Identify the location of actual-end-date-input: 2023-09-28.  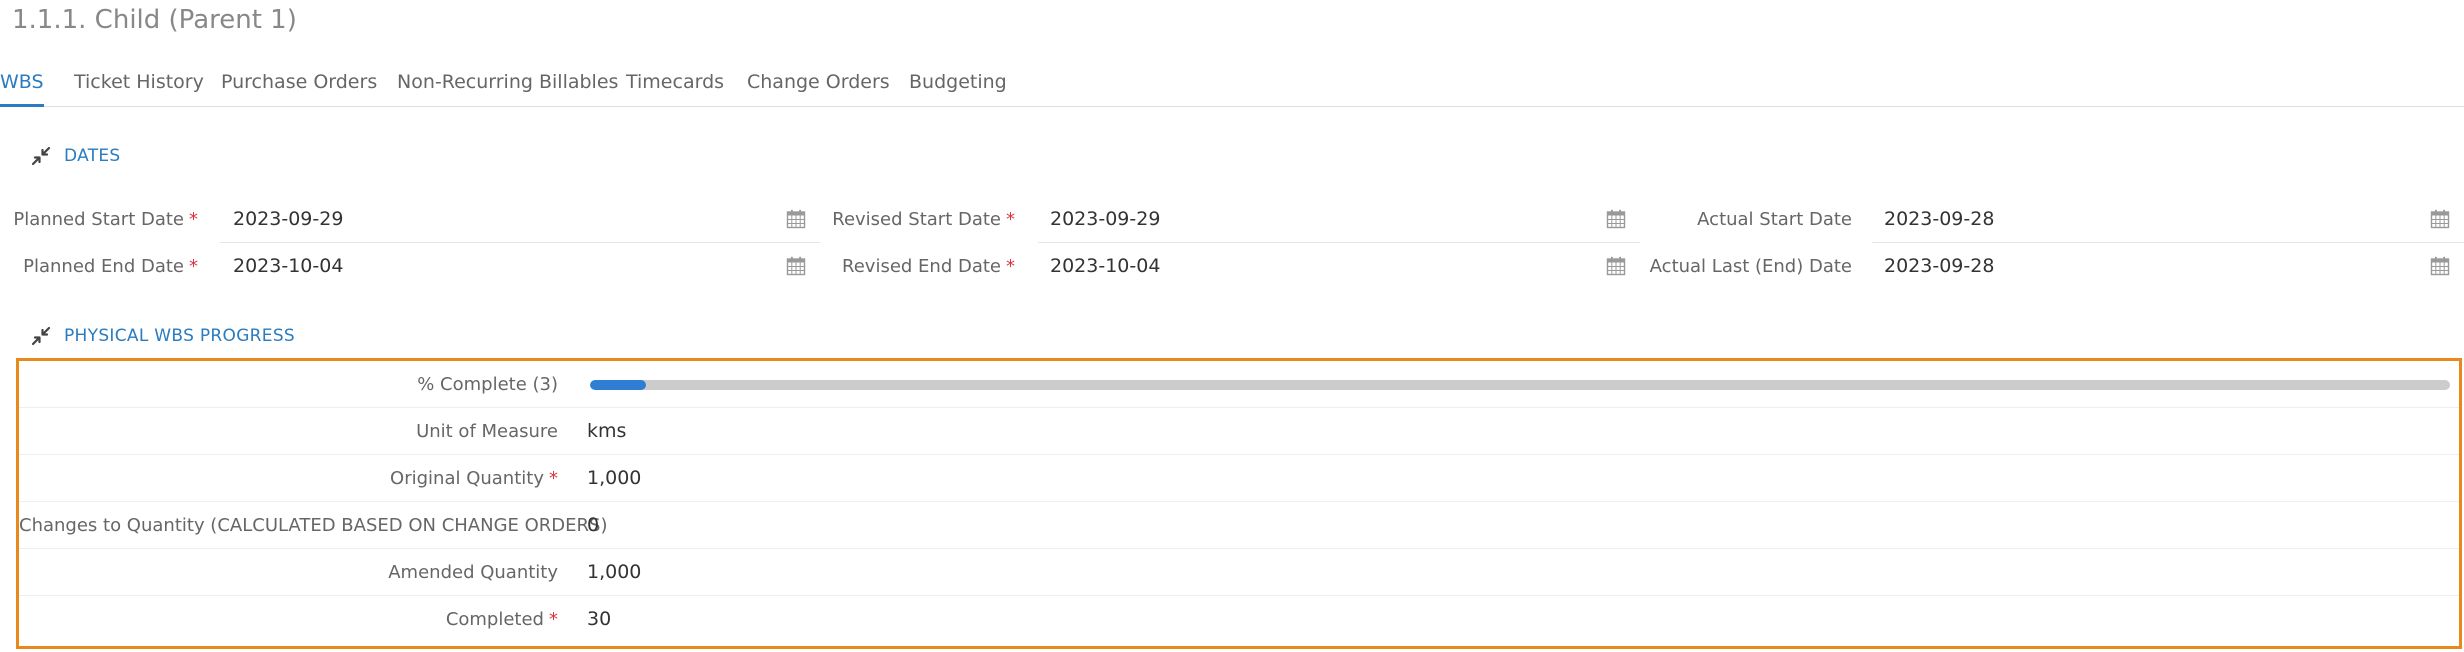
(1939, 266).